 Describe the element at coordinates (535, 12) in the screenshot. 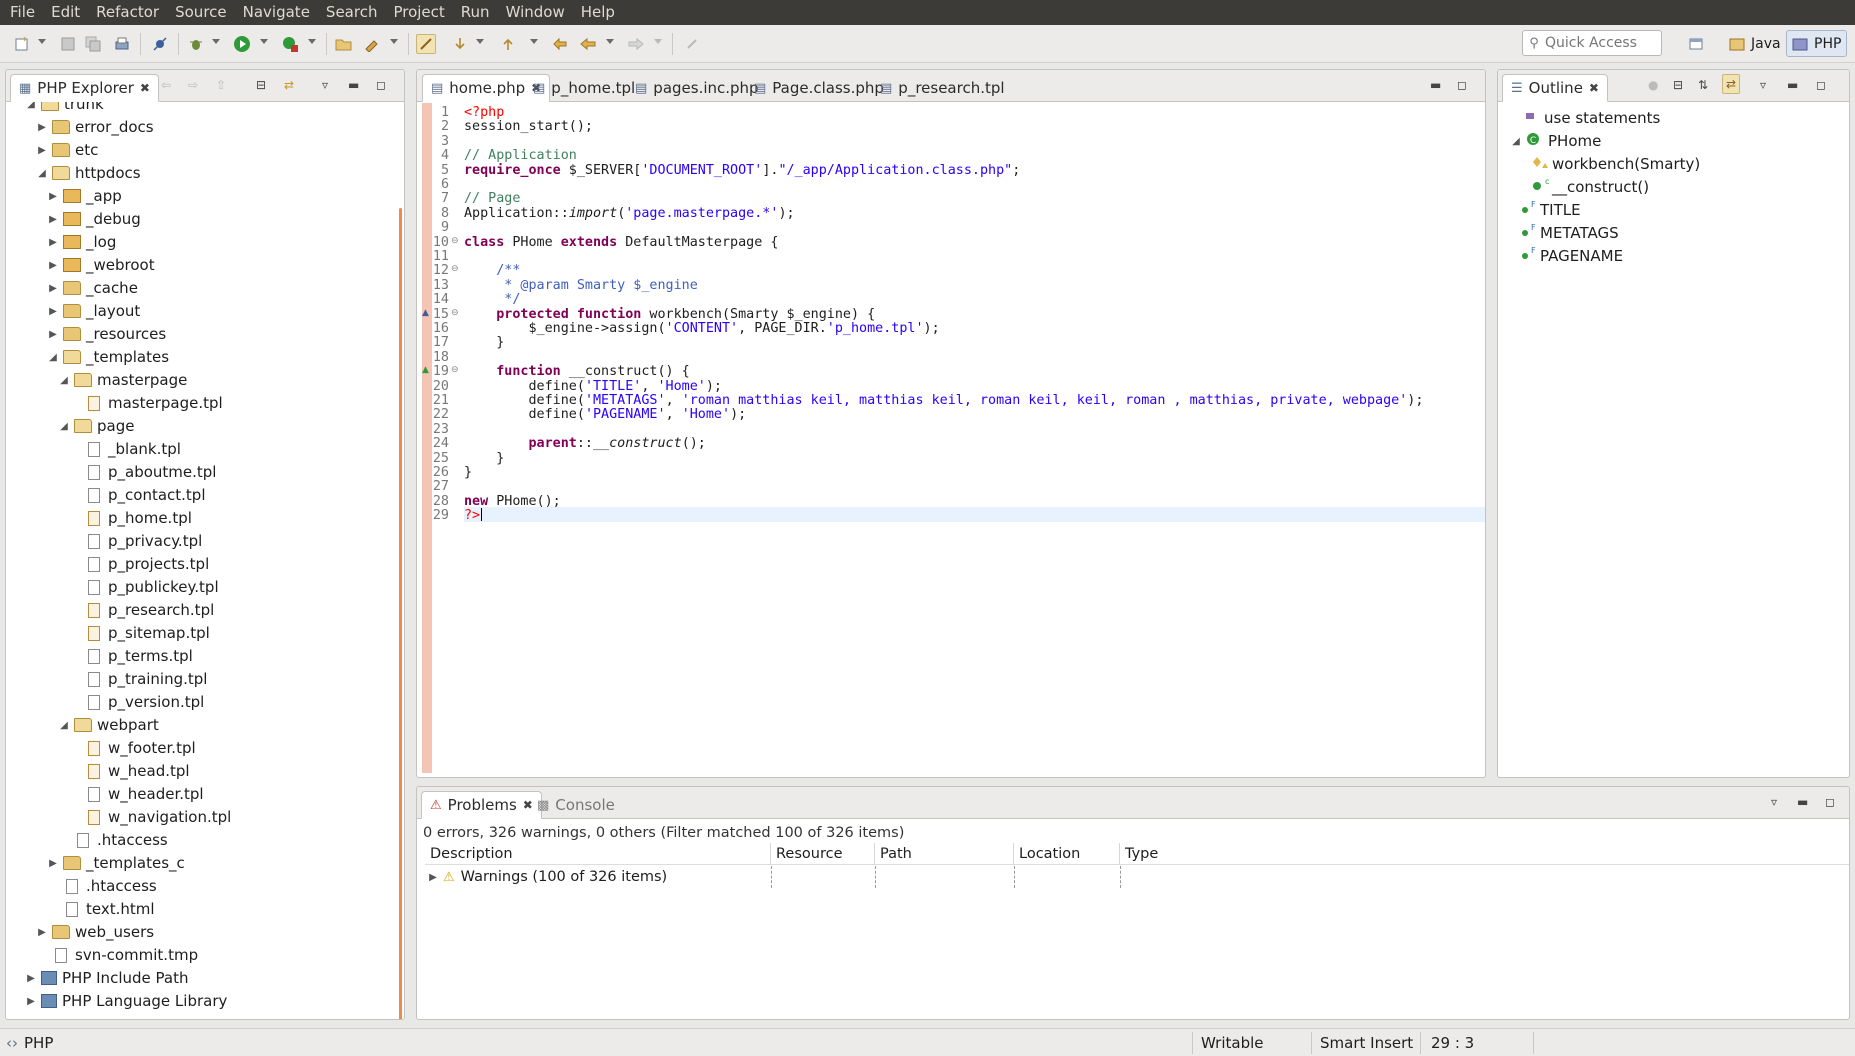

I see `menu-window: Window` at that location.